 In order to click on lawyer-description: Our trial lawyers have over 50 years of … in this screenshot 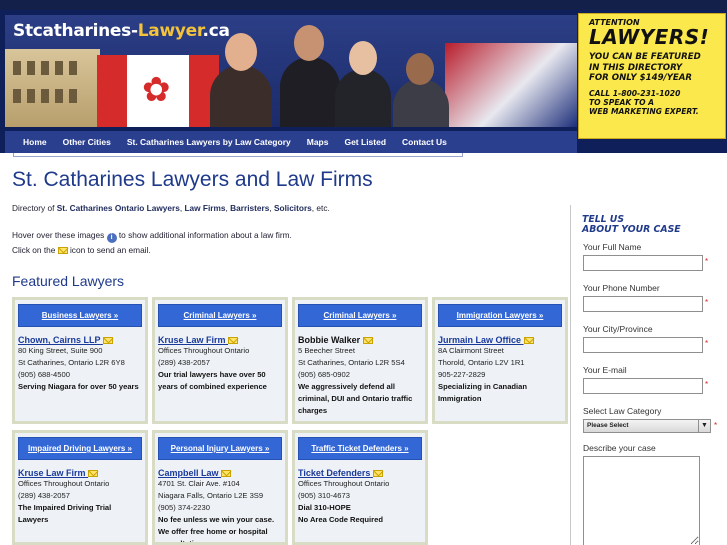, I will do `click(212, 380)`.